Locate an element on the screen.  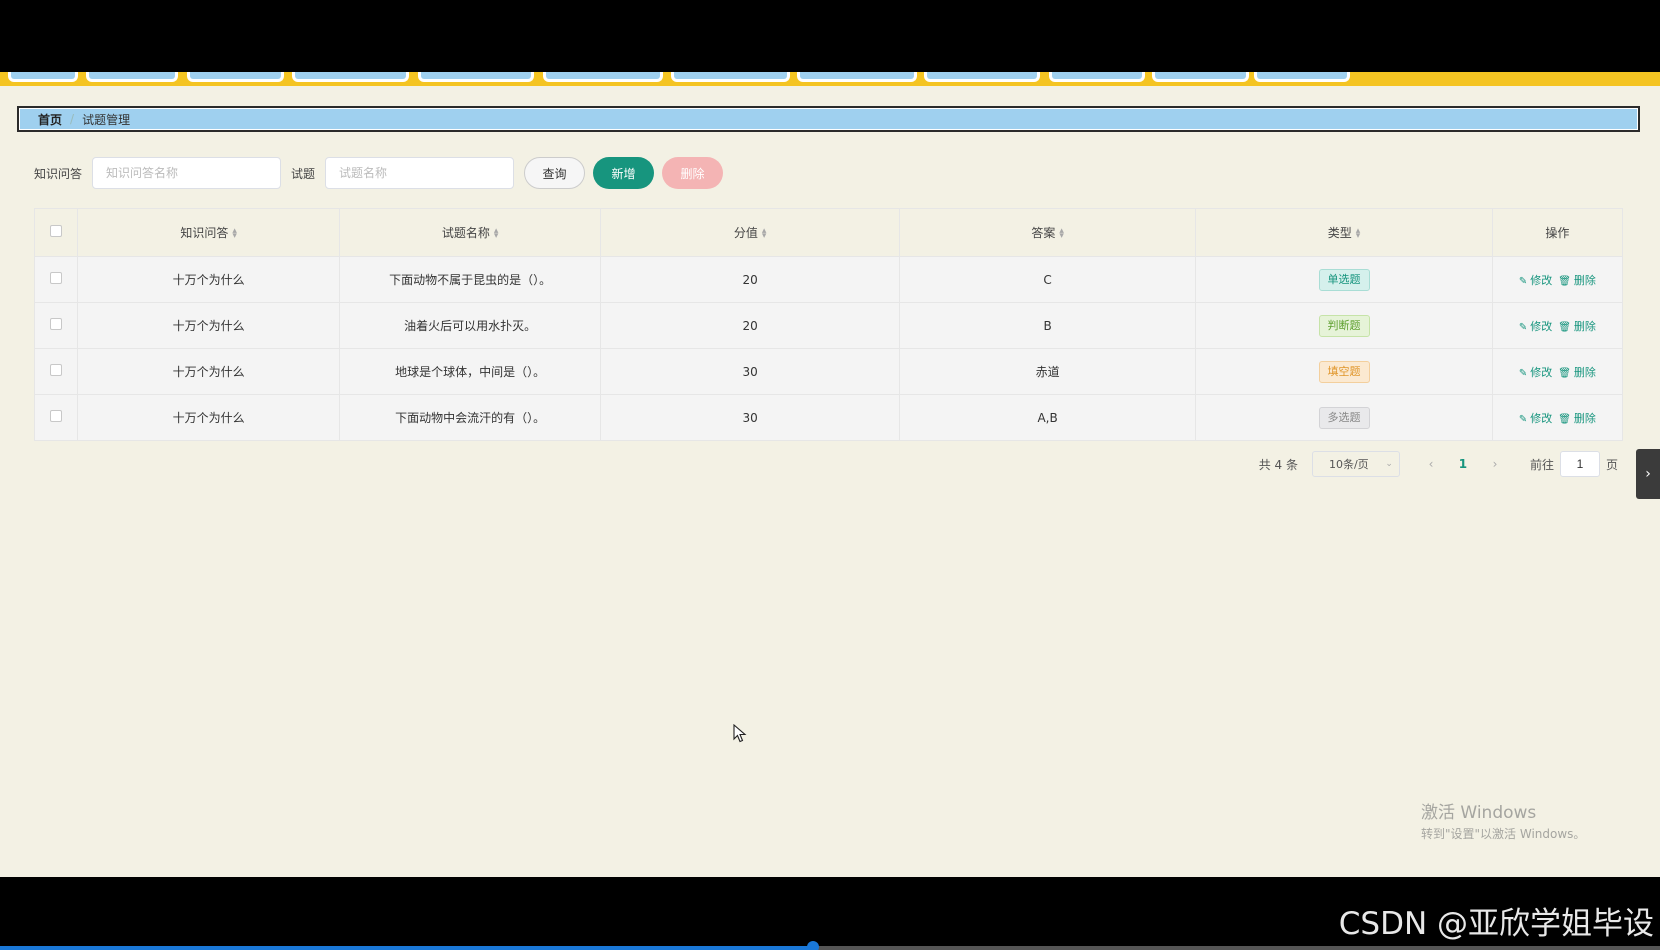
cell-type: 填空题 is located at coordinates (1344, 371).